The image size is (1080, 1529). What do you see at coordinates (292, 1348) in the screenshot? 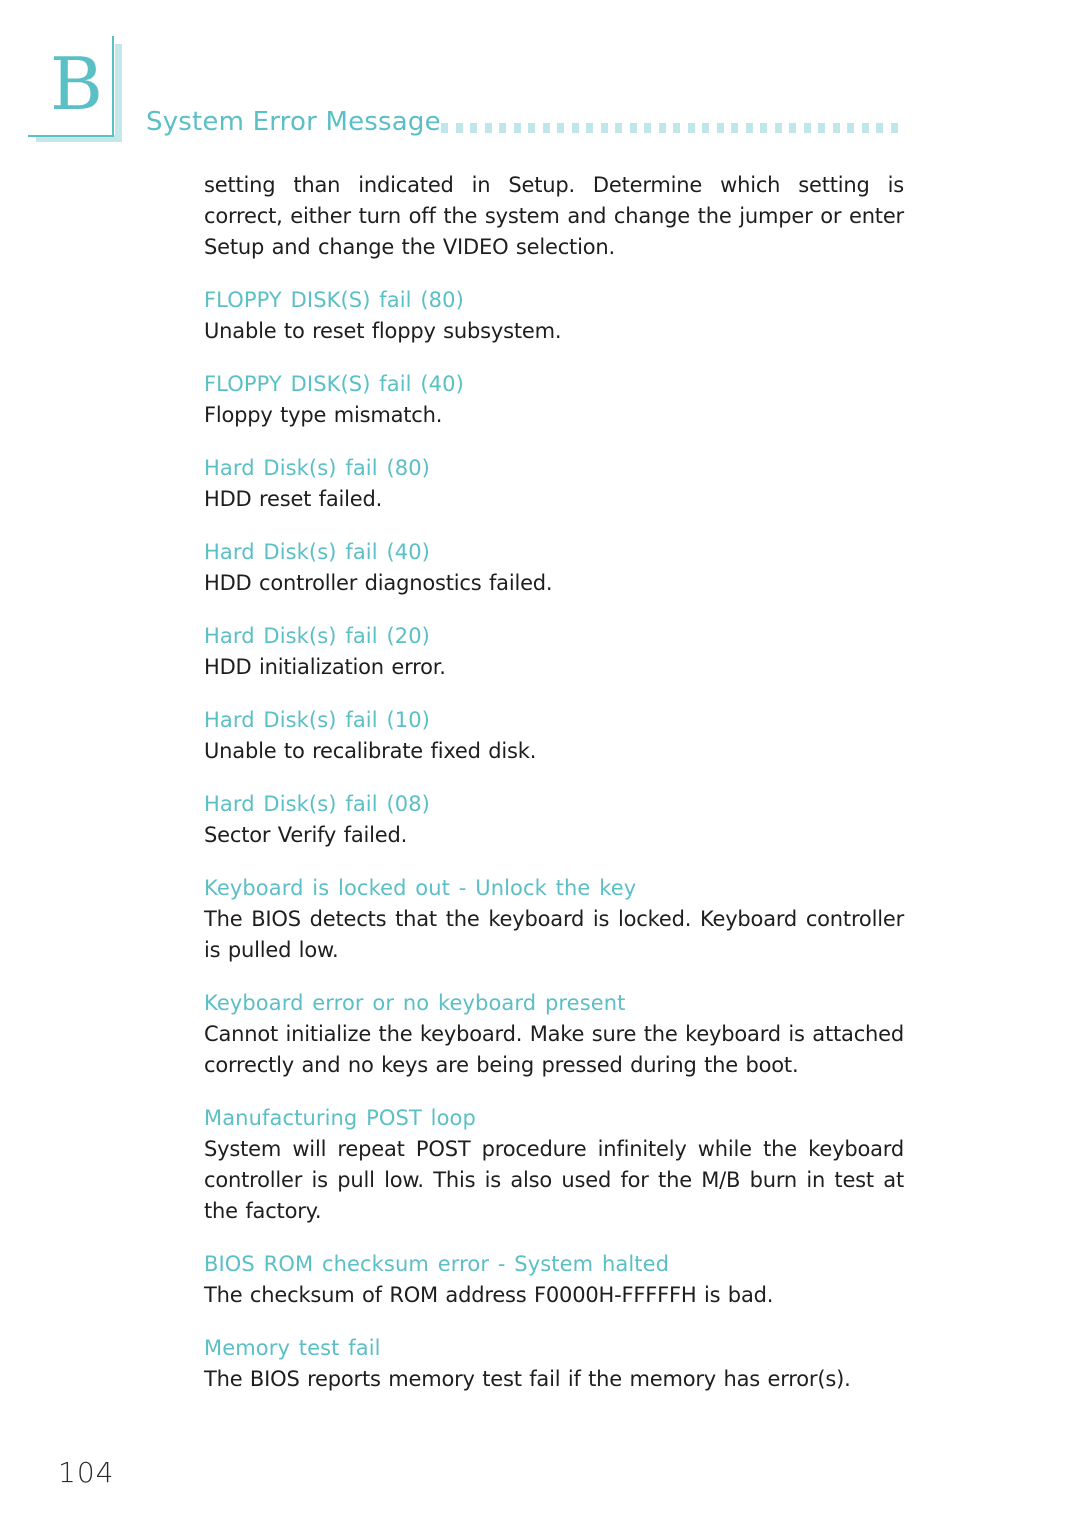
I see `error-heading: Memory test fail` at bounding box center [292, 1348].